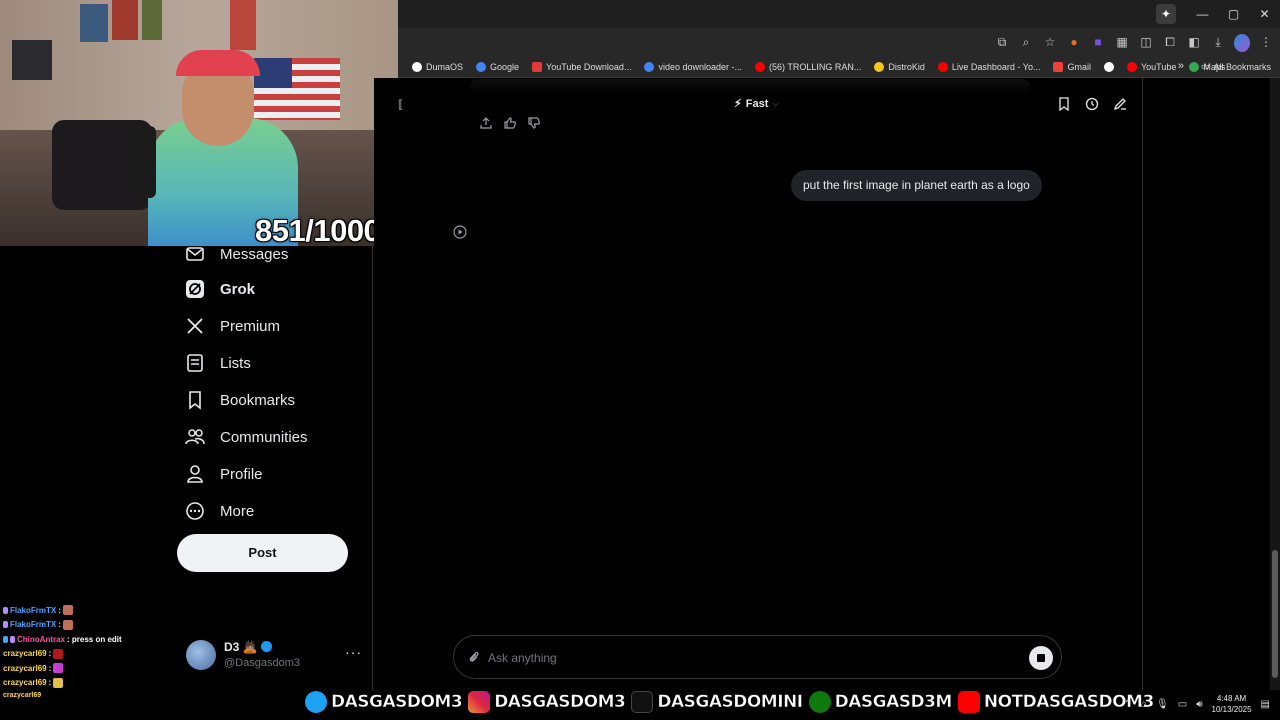 This screenshot has width=1280, height=720. What do you see at coordinates (1236, 66) in the screenshot?
I see `all-bookmarks-button: ▭ All Bookmarks` at bounding box center [1236, 66].